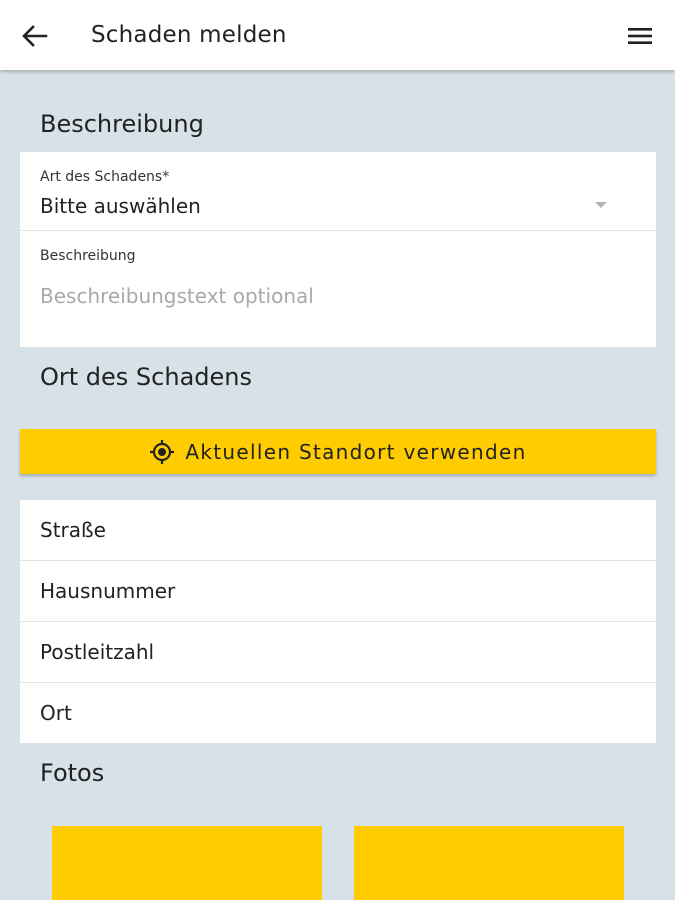  What do you see at coordinates (601, 205) in the screenshot?
I see `dropdown-arrow-icon` at bounding box center [601, 205].